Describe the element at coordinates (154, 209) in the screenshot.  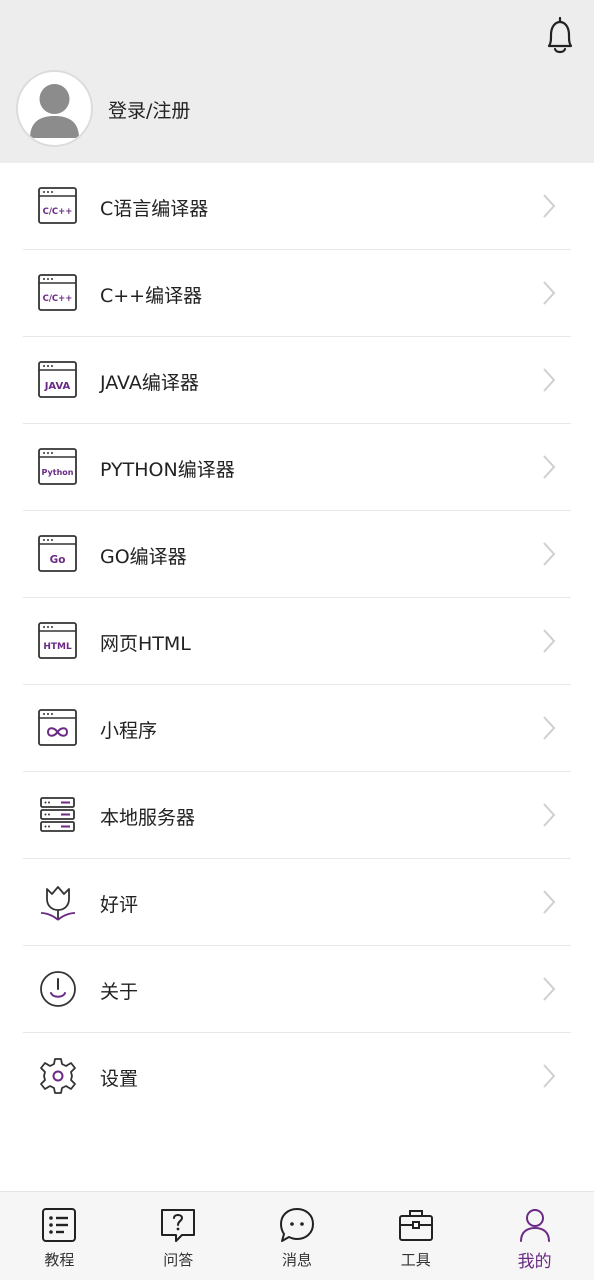
I see `menu-item-label: C语言编译器` at that location.